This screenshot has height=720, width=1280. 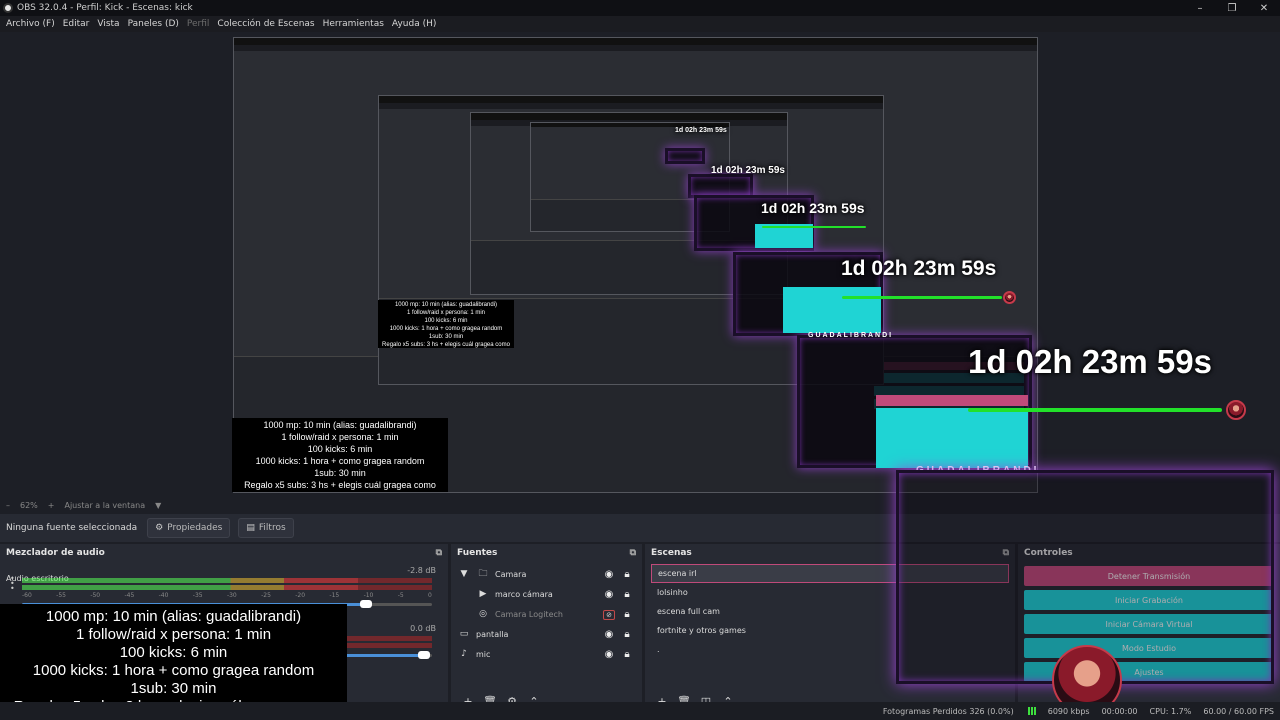 What do you see at coordinates (546, 553) in the screenshot?
I see `sources-header: Fuentes ⧉` at bounding box center [546, 553].